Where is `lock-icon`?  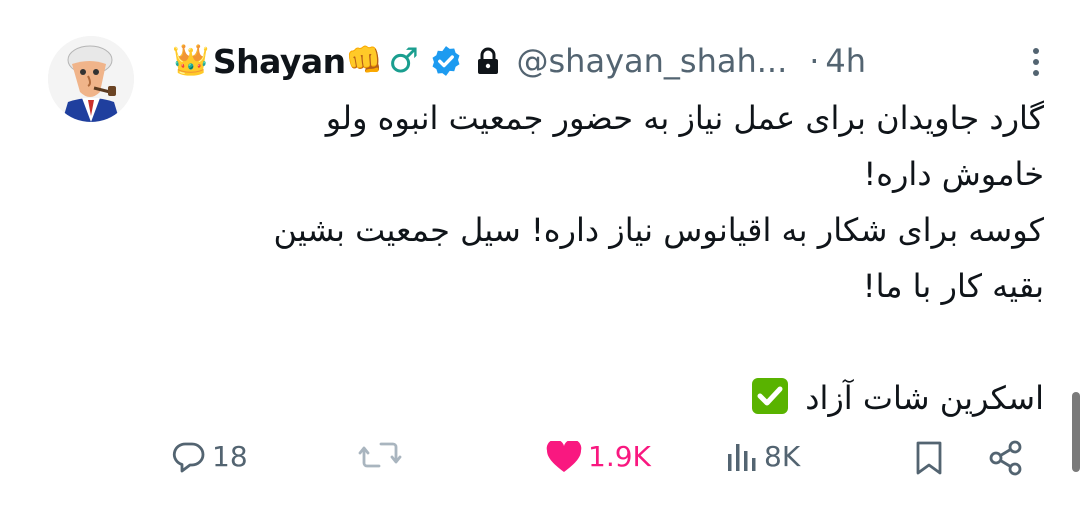 lock-icon is located at coordinates (488, 61).